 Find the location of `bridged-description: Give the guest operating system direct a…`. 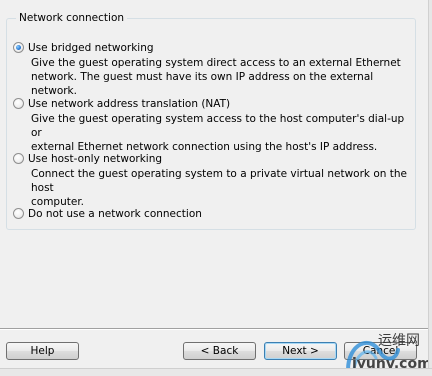

bridged-description: Give the guest operating system direct a… is located at coordinates (216, 77).